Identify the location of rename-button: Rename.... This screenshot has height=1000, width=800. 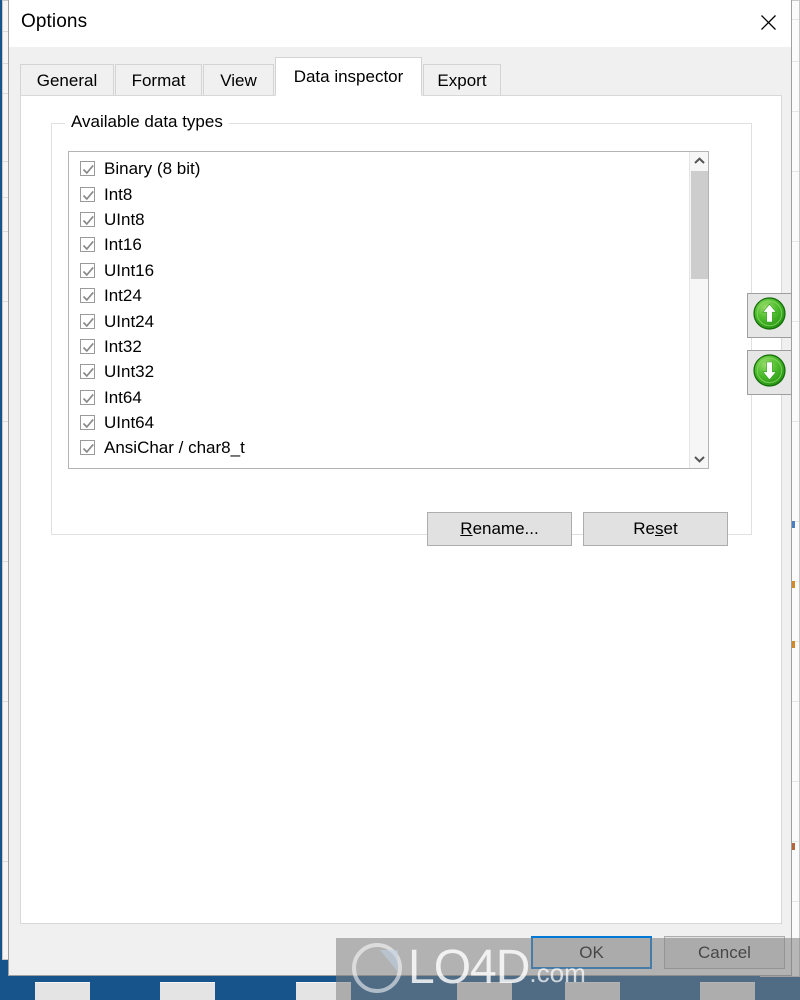
(499, 529).